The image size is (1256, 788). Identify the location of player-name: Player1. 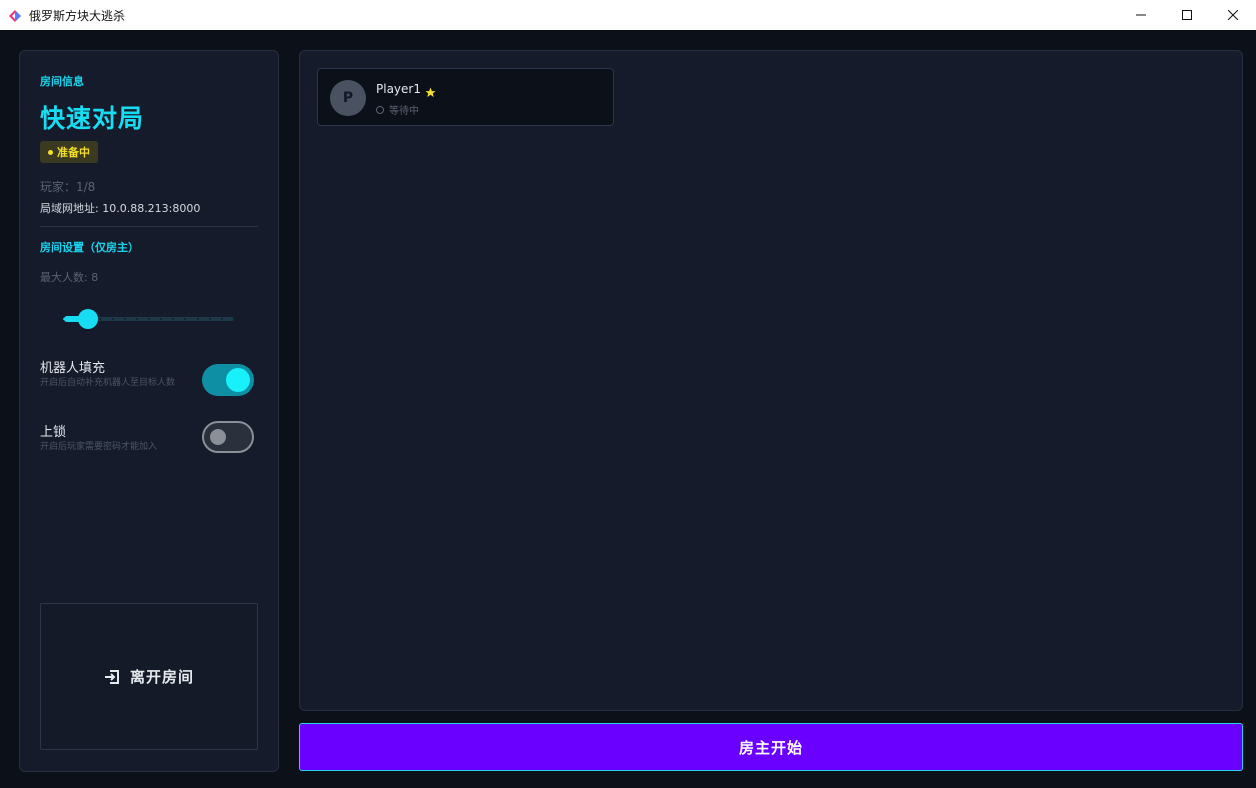
(398, 89).